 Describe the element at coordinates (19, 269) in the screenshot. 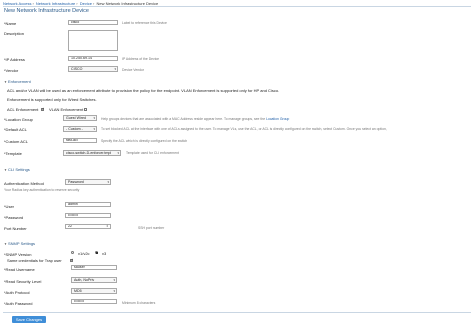

I see `read-username-label: *Read Username` at that location.